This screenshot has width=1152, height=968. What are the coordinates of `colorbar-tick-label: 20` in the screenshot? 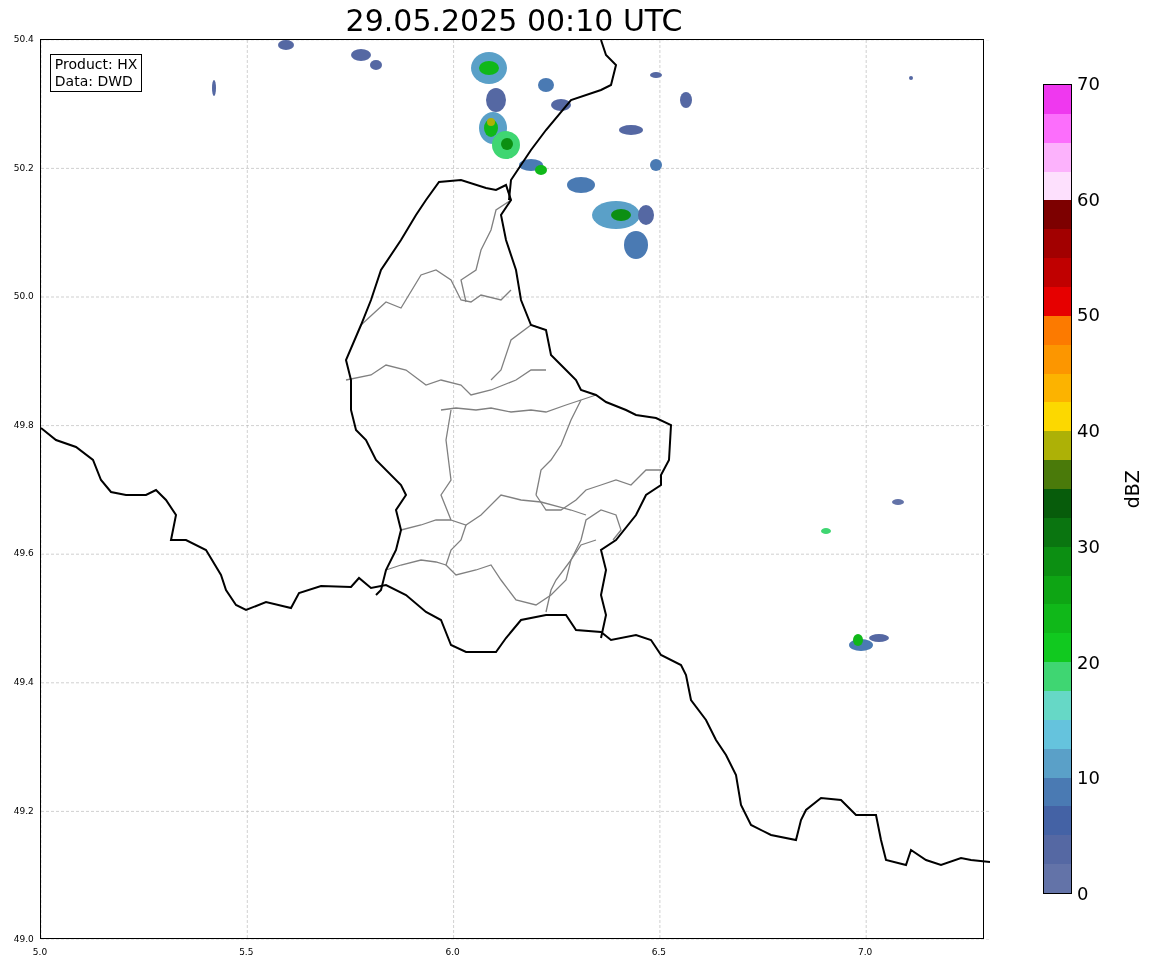 It's located at (1088, 662).